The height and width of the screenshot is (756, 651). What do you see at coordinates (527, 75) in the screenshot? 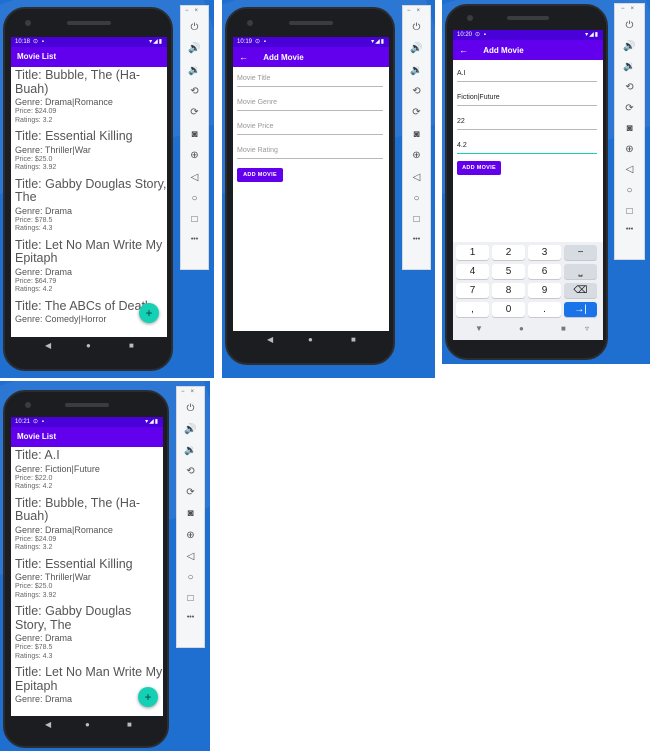
I see `movie-title-field: A.I` at bounding box center [527, 75].